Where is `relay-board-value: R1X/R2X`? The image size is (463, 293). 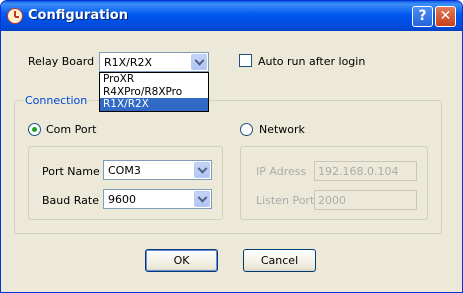
relay-board-value: R1X/R2X is located at coordinates (128, 62).